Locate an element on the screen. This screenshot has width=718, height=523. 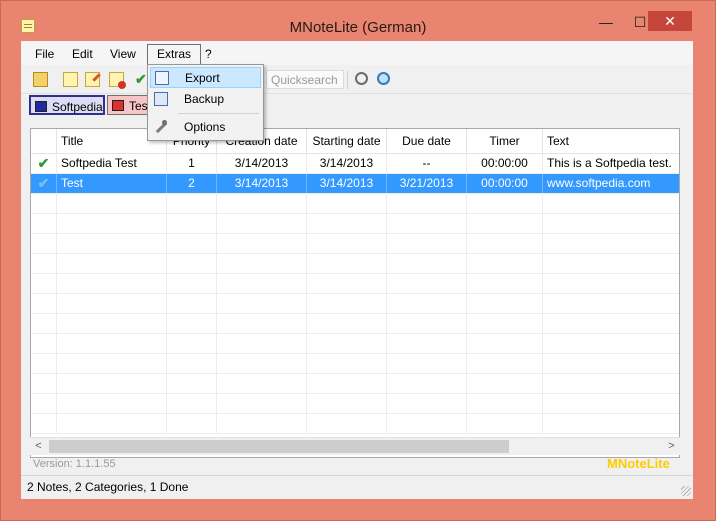
menu-item-label: Options is located at coordinates (205, 127).